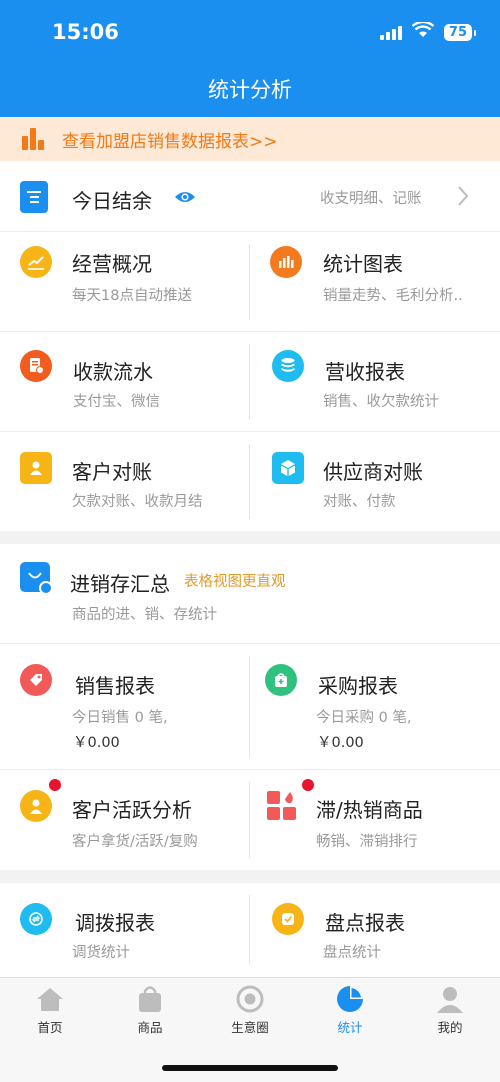 This screenshot has width=500, height=1082. I want to click on item-subtitle: 对账、付款, so click(359, 502).